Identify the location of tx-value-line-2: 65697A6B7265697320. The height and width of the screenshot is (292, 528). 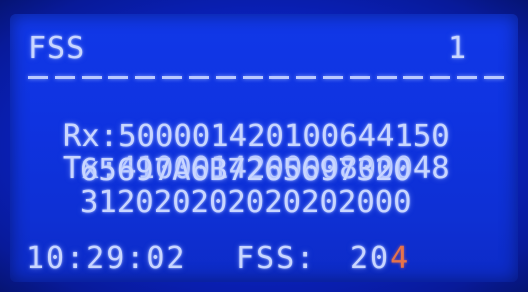
(246, 170).